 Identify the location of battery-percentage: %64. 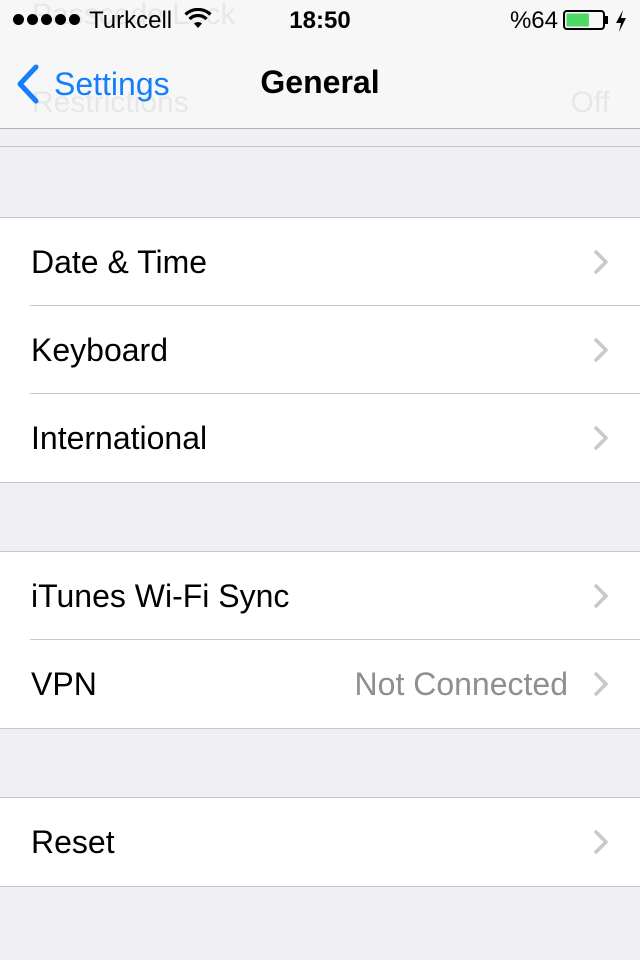
(533, 20).